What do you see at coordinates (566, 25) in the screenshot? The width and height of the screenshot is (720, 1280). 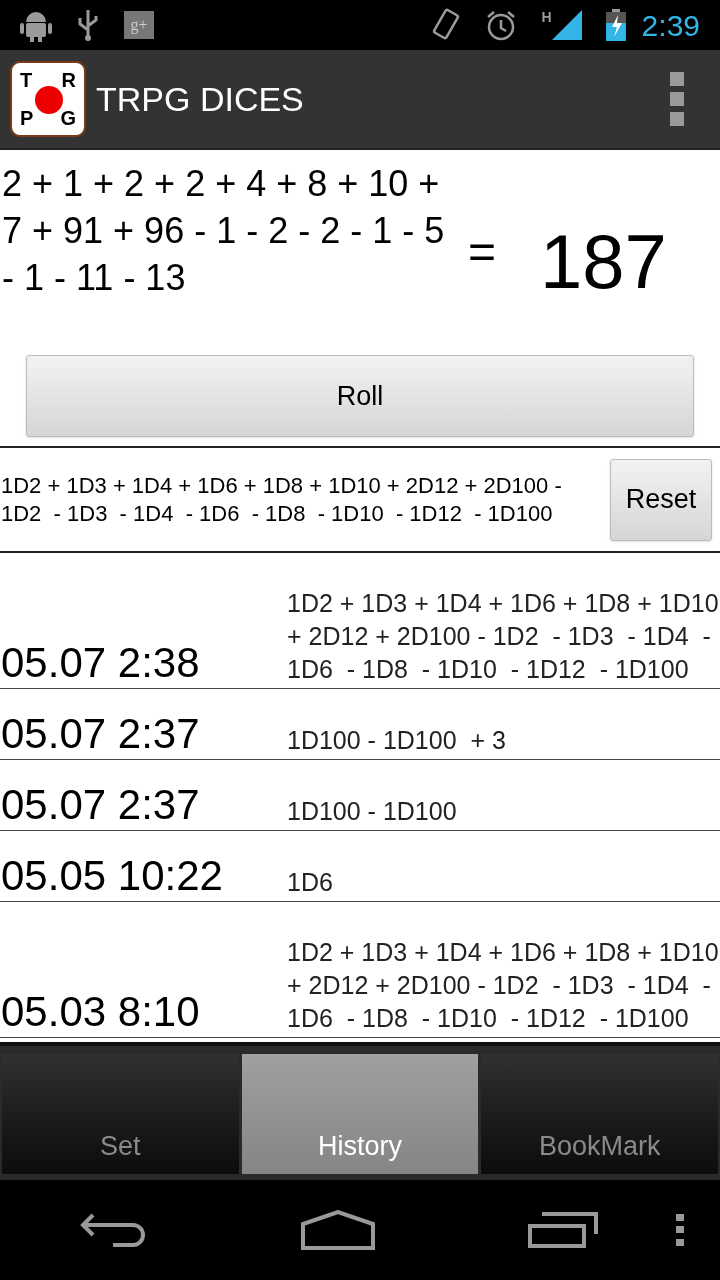 I see `signal-icon` at bounding box center [566, 25].